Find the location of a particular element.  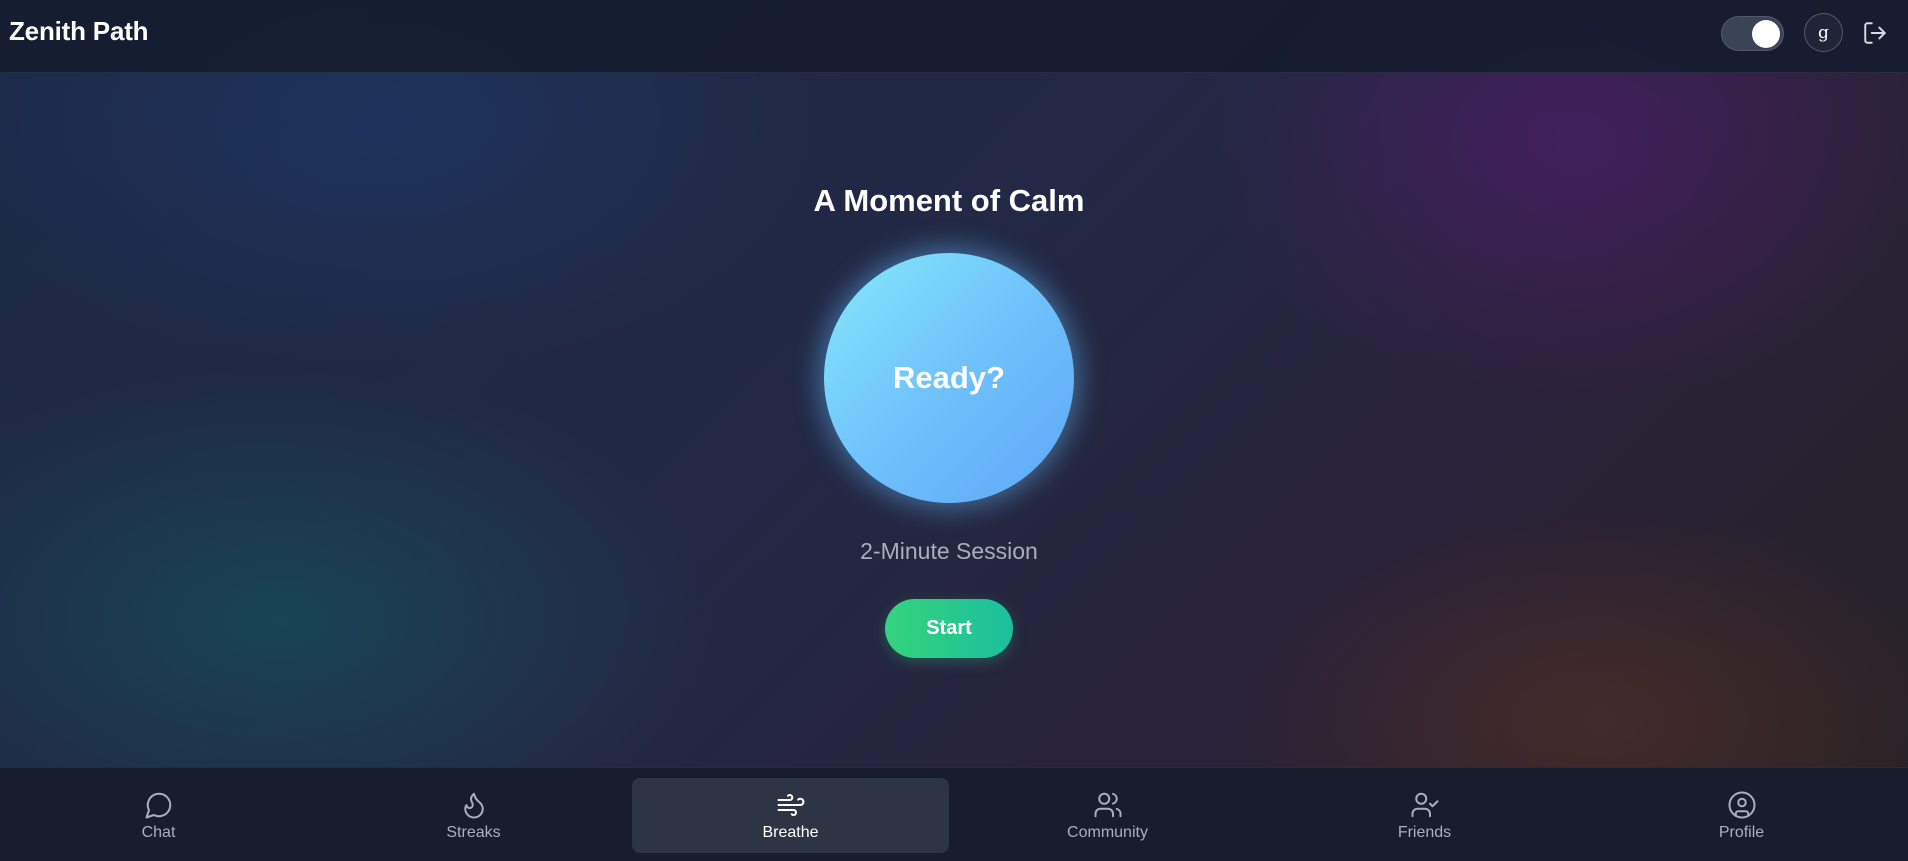

breathing-circle: Ready? is located at coordinates (949, 378).